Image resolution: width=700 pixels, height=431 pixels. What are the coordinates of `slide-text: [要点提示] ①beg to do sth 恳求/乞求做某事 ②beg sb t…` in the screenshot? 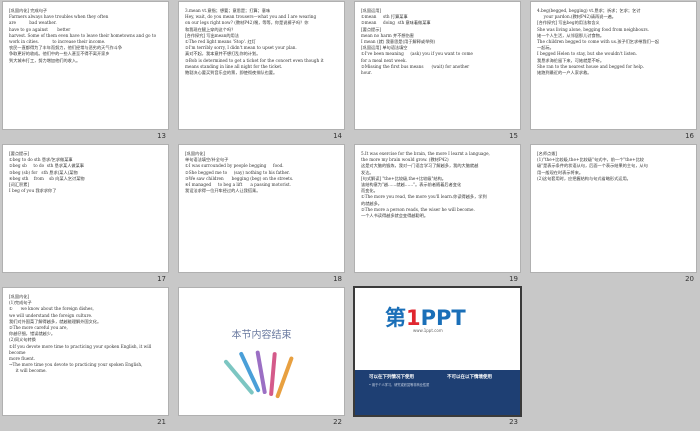 It's located at (47, 172).